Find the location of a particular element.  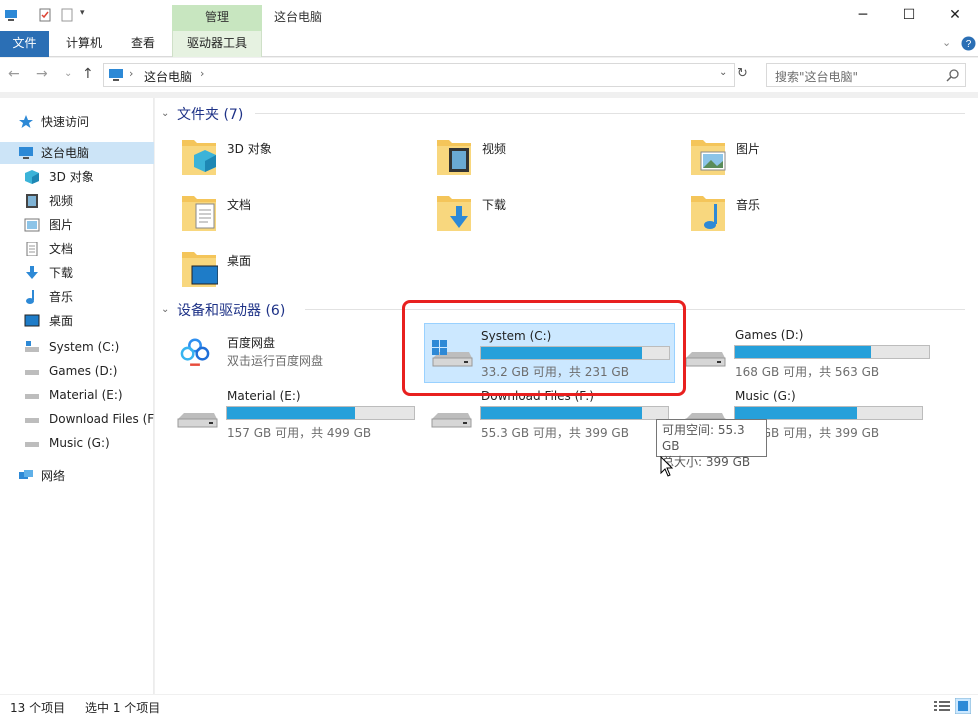

tab-view: 查看 is located at coordinates (143, 44).